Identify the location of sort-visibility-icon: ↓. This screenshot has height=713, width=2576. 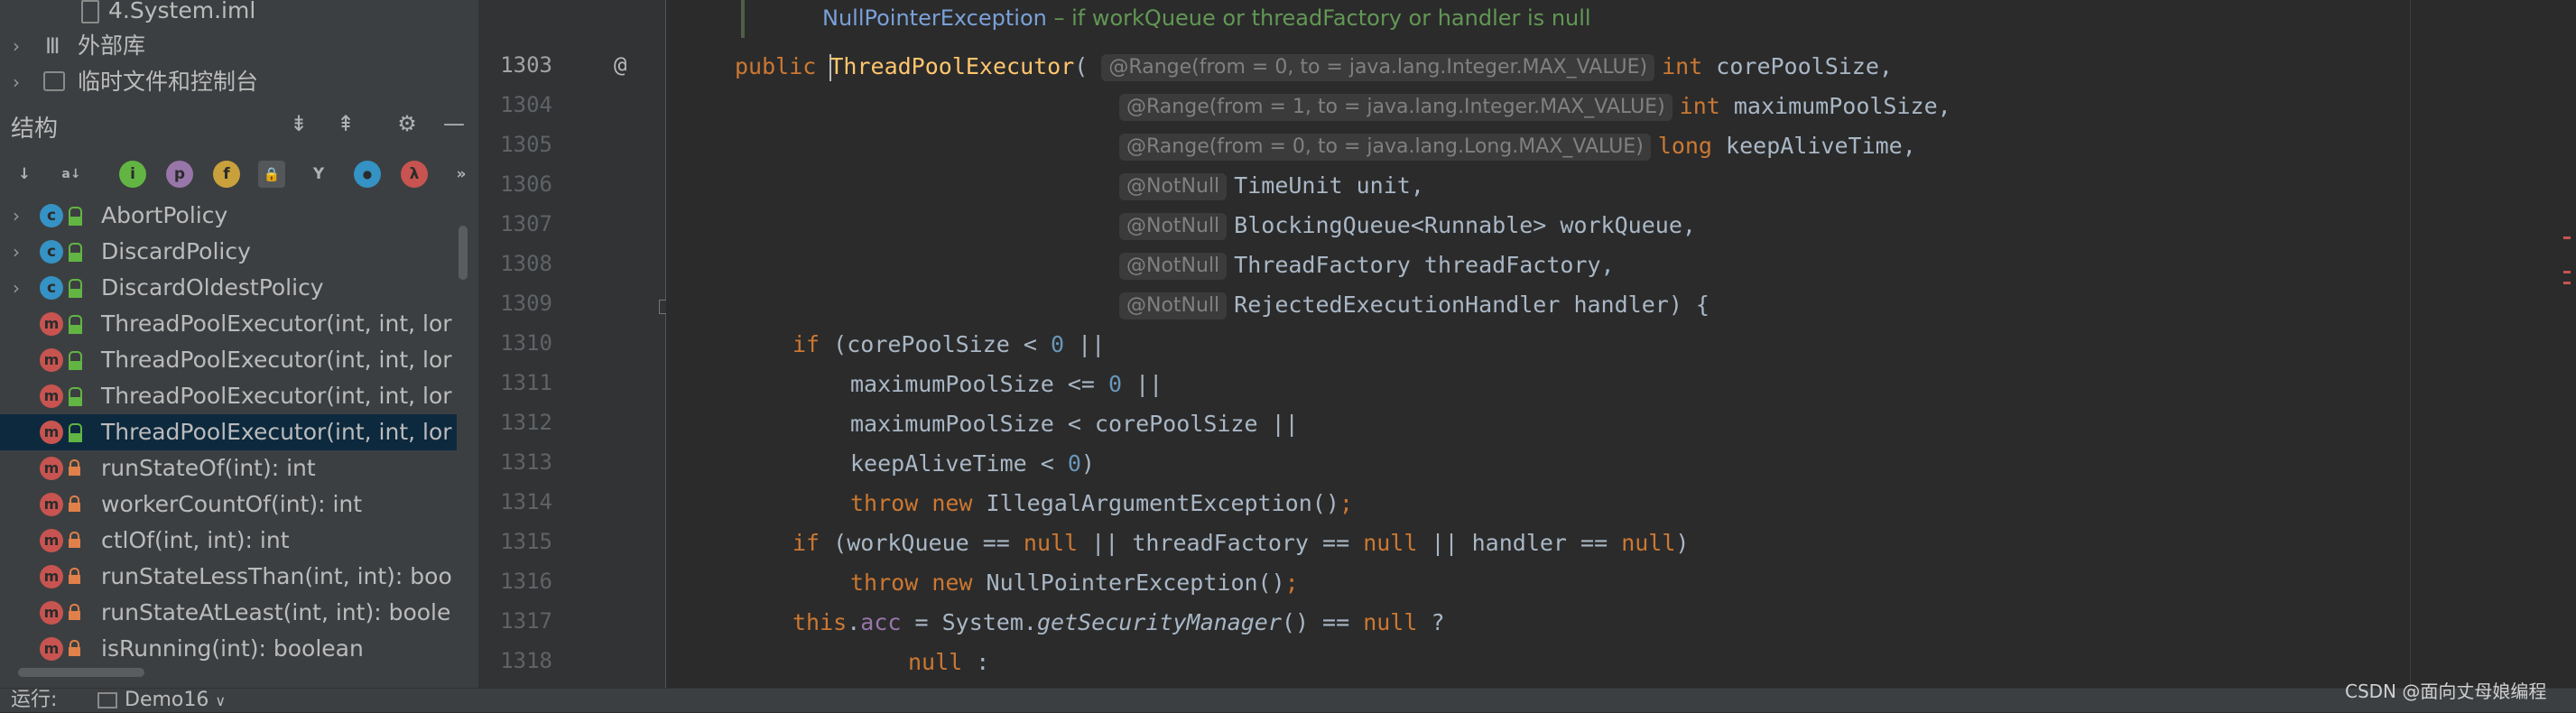
(25, 174).